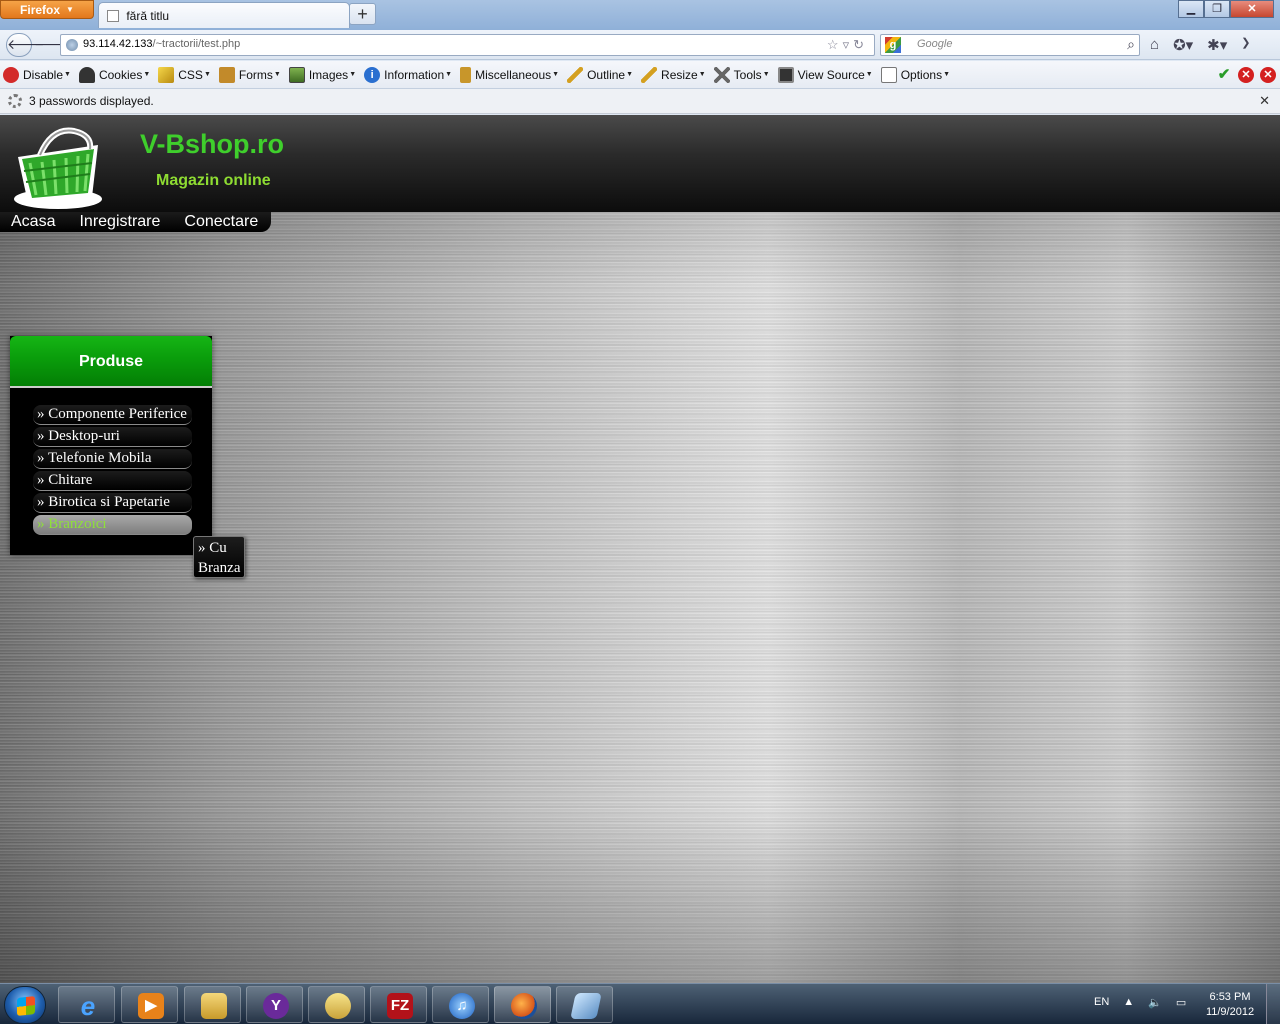 Image resolution: width=1280 pixels, height=1024 pixels. Describe the element at coordinates (1128, 1002) in the screenshot. I see `show-hidden-icons-icon: ▲` at that location.